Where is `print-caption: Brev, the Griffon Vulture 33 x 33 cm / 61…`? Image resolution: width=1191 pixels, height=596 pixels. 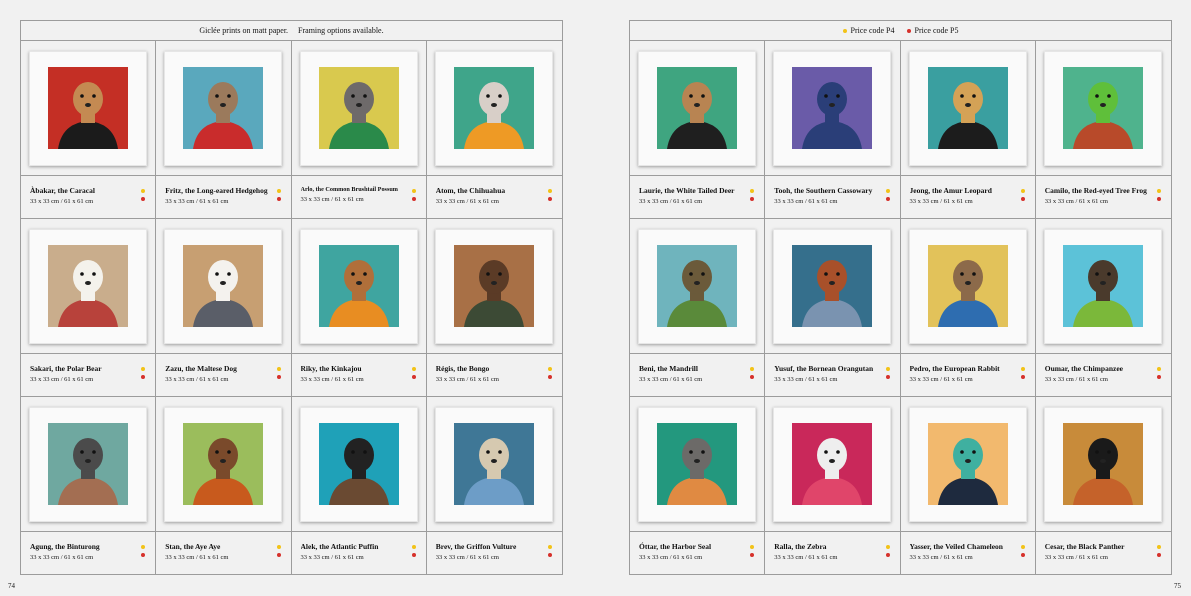 print-caption: Brev, the Griffon Vulture 33 x 33 cm / 61… is located at coordinates (494, 553).